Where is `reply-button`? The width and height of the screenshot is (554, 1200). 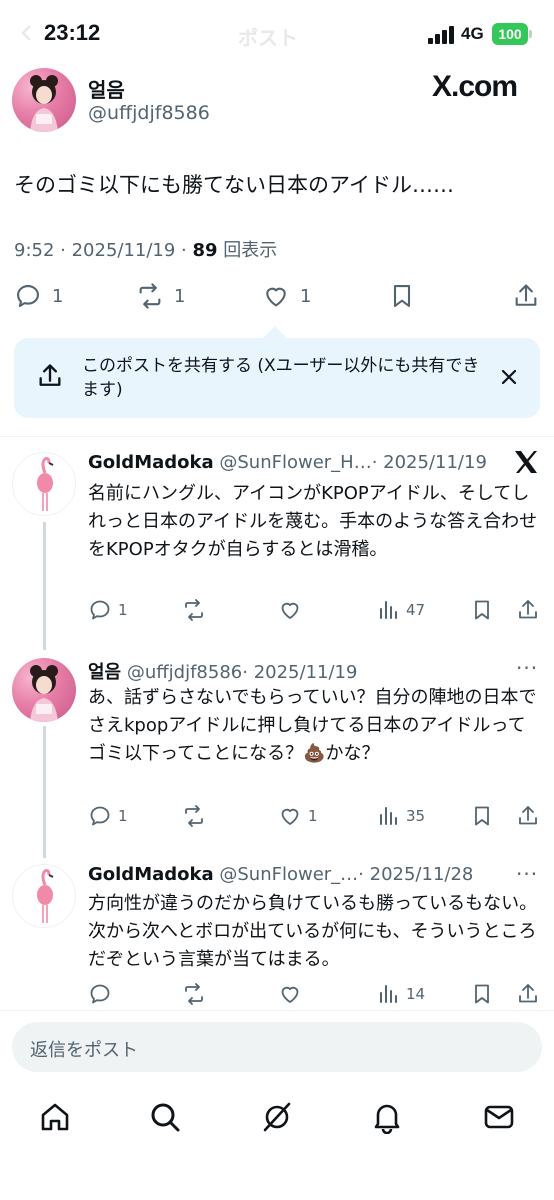
reply-button is located at coordinates (103, 994).